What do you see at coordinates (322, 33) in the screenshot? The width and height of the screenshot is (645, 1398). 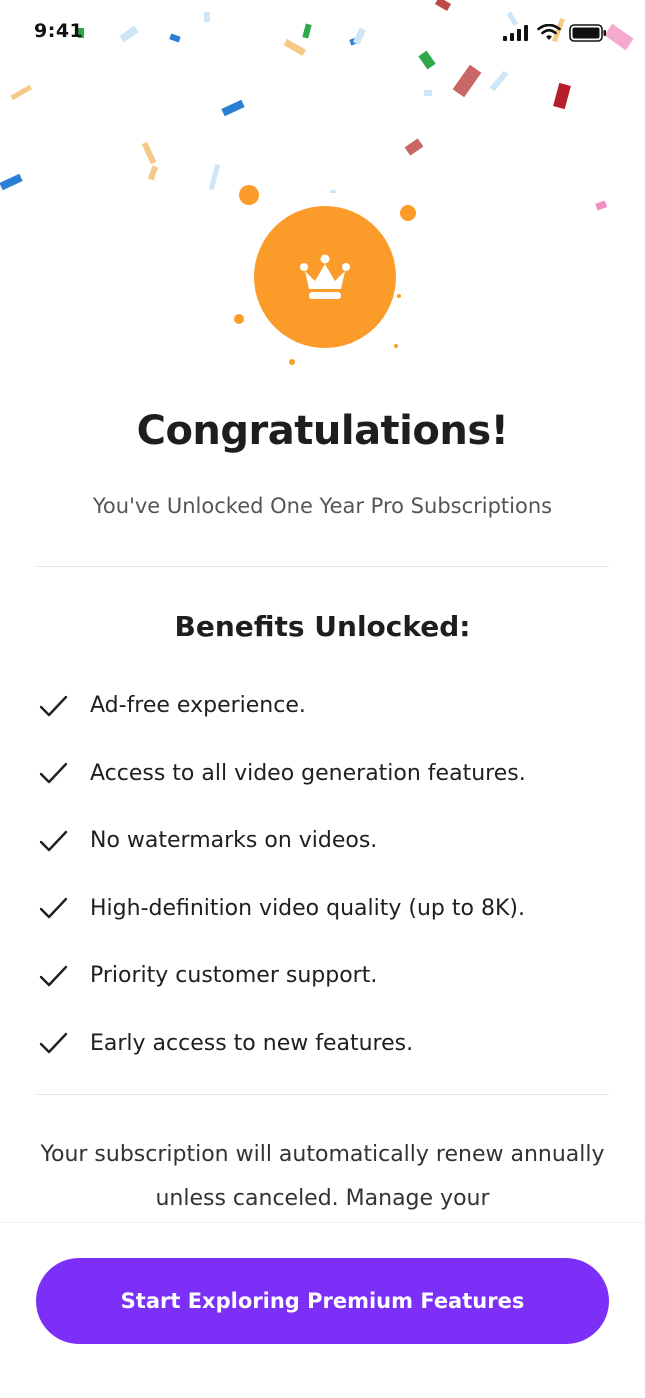 I see `status-bar: 9:41` at bounding box center [322, 33].